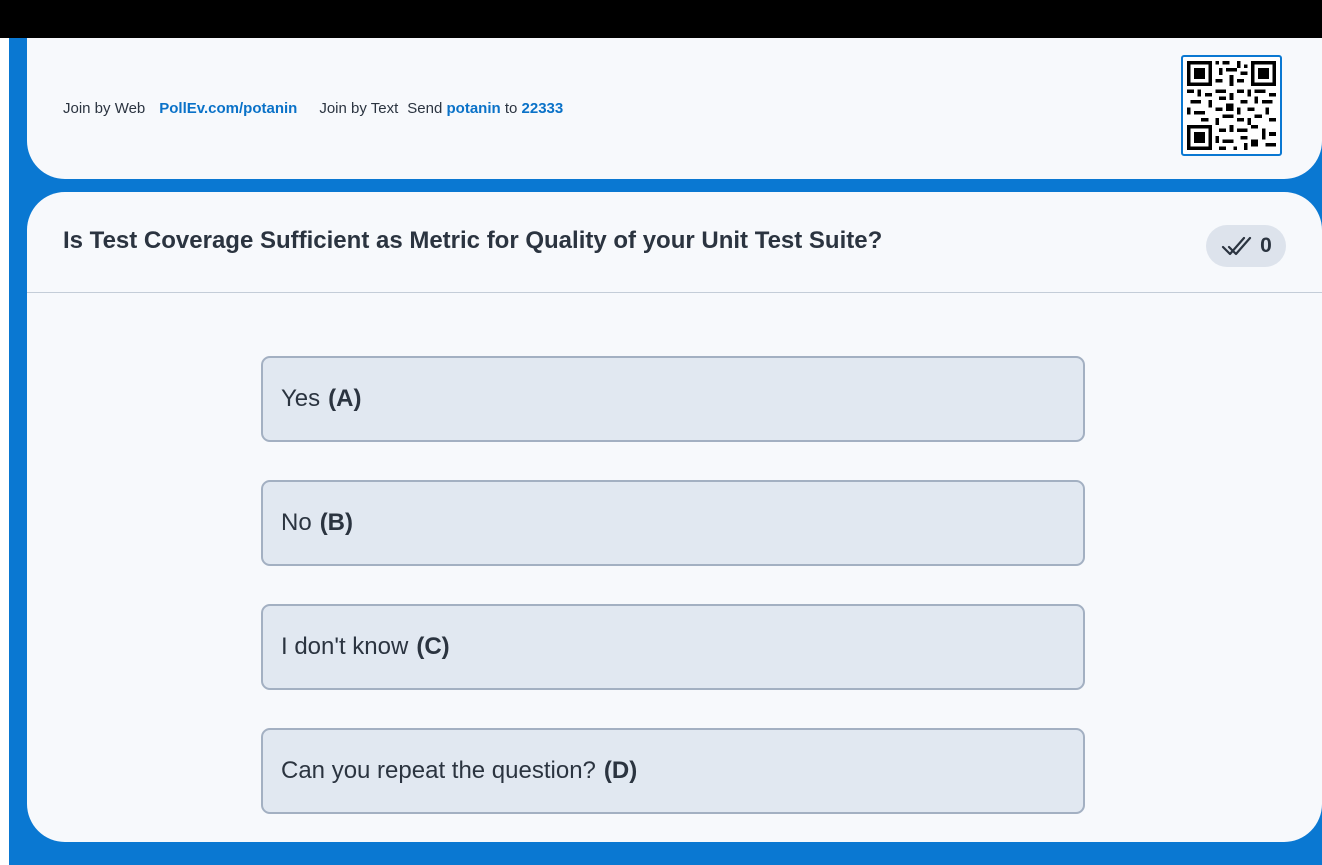  Describe the element at coordinates (674, 292) in the screenshot. I see `divider` at that location.